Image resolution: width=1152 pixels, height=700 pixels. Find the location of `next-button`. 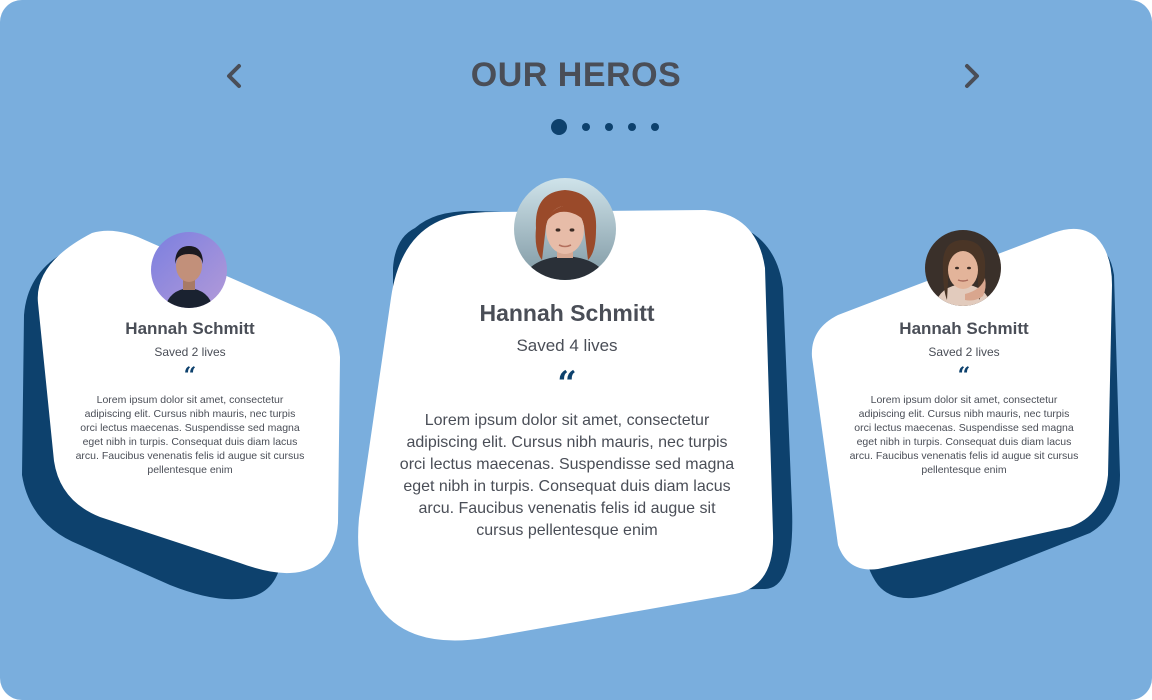

next-button is located at coordinates (972, 76).